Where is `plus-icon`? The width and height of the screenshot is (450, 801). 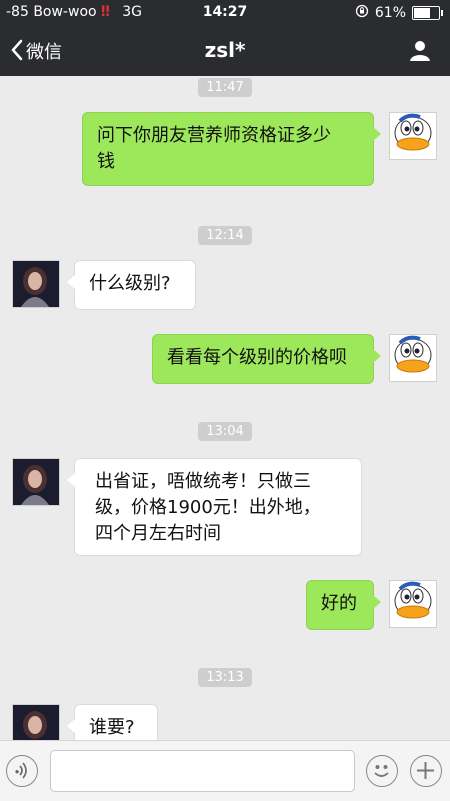 plus-icon is located at coordinates (426, 771).